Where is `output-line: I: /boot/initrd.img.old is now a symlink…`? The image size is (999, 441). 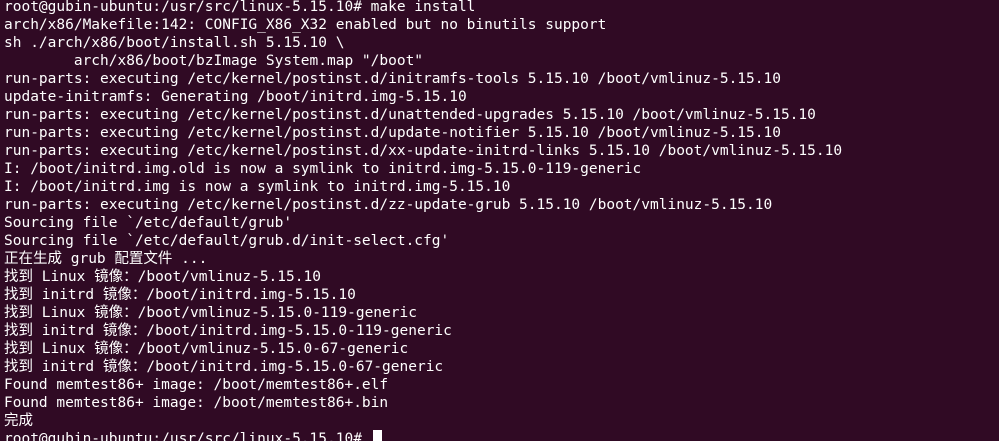
output-line: I: /boot/initrd.img.old is now a symlink… is located at coordinates (323, 169).